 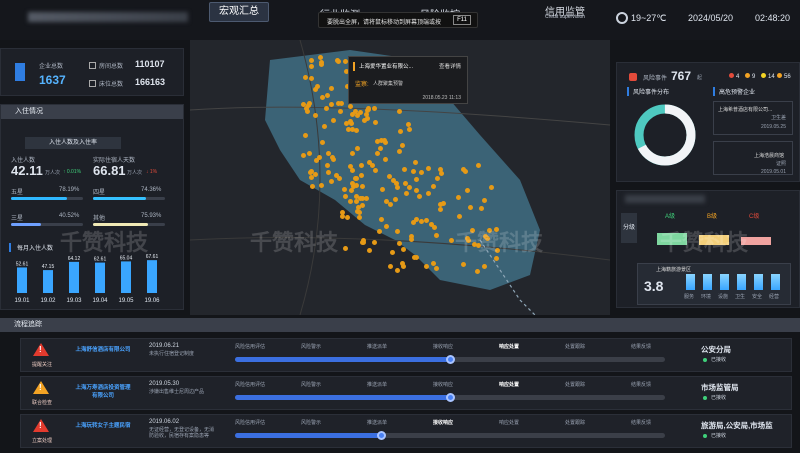 What do you see at coordinates (754, 217) in the screenshot?
I see `grade-c: C级` at bounding box center [754, 217].